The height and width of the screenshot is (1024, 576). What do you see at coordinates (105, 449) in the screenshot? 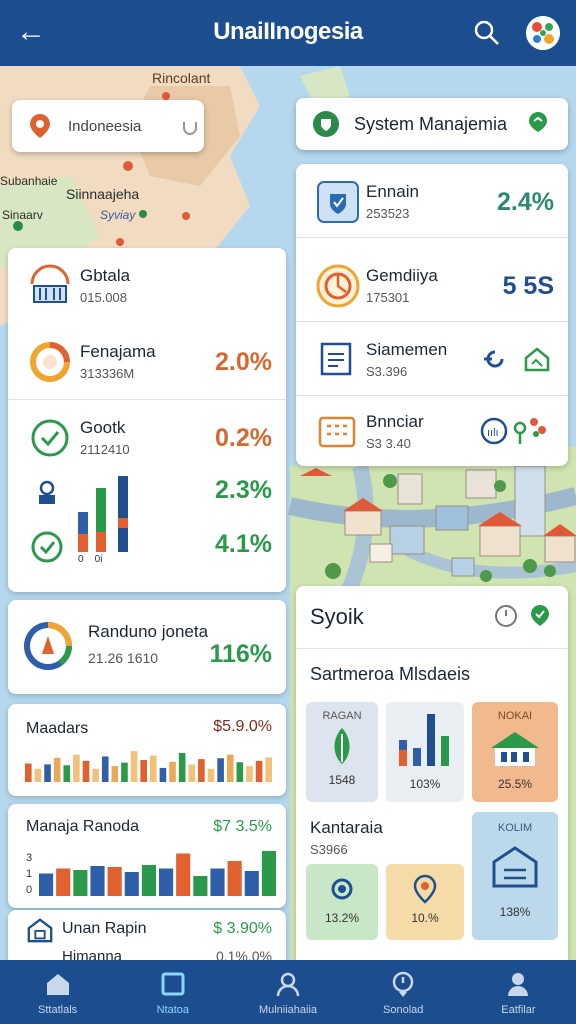
I see `stat-sub: 2112410` at bounding box center [105, 449].